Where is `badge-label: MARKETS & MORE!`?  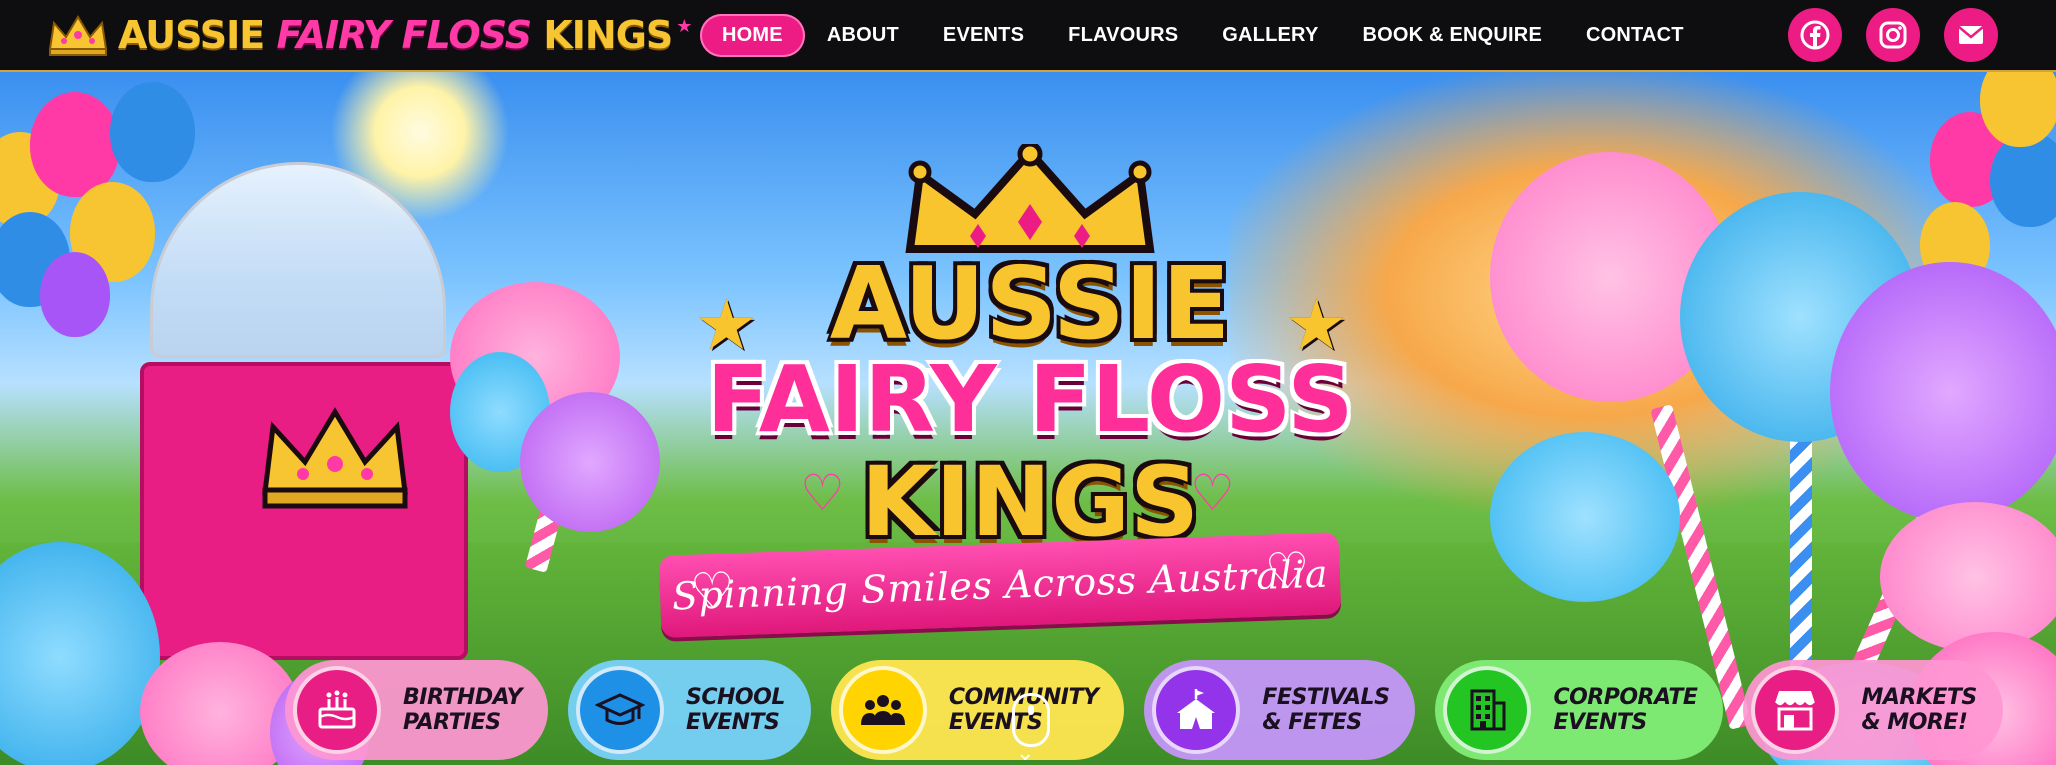
badge-label: MARKETS & MORE! is located at coordinates (1919, 709).